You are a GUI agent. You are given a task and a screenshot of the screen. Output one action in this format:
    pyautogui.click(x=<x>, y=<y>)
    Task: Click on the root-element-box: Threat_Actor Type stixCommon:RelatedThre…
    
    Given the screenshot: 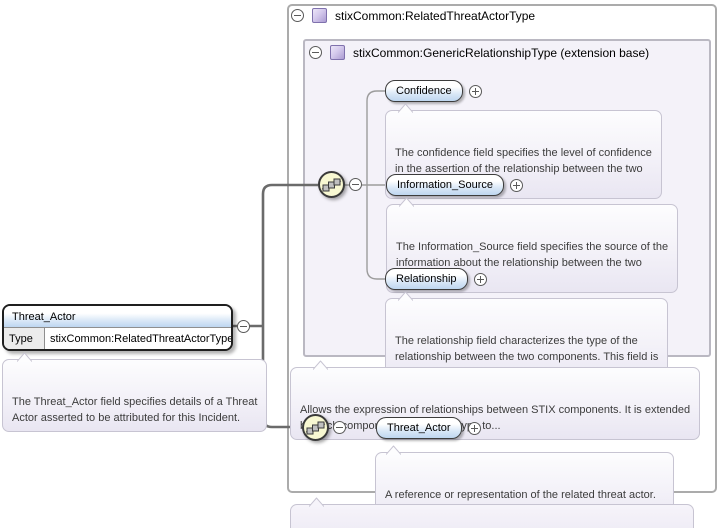 What is the action you would take?
    pyautogui.click(x=117, y=327)
    